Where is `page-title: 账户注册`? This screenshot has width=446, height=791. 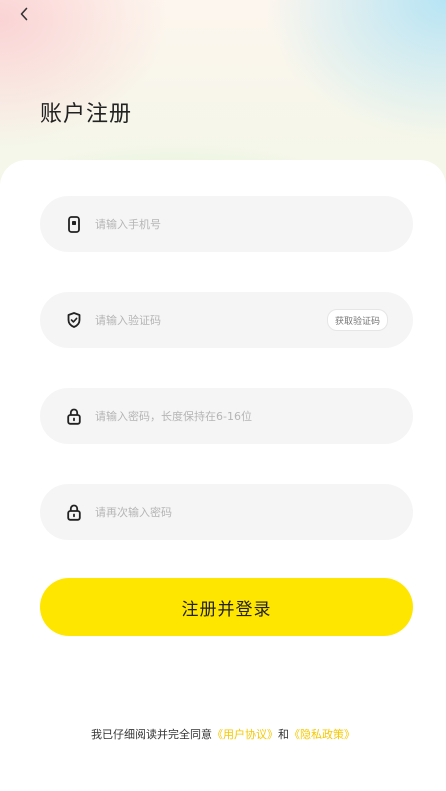
page-title: 账户注册 is located at coordinates (86, 114).